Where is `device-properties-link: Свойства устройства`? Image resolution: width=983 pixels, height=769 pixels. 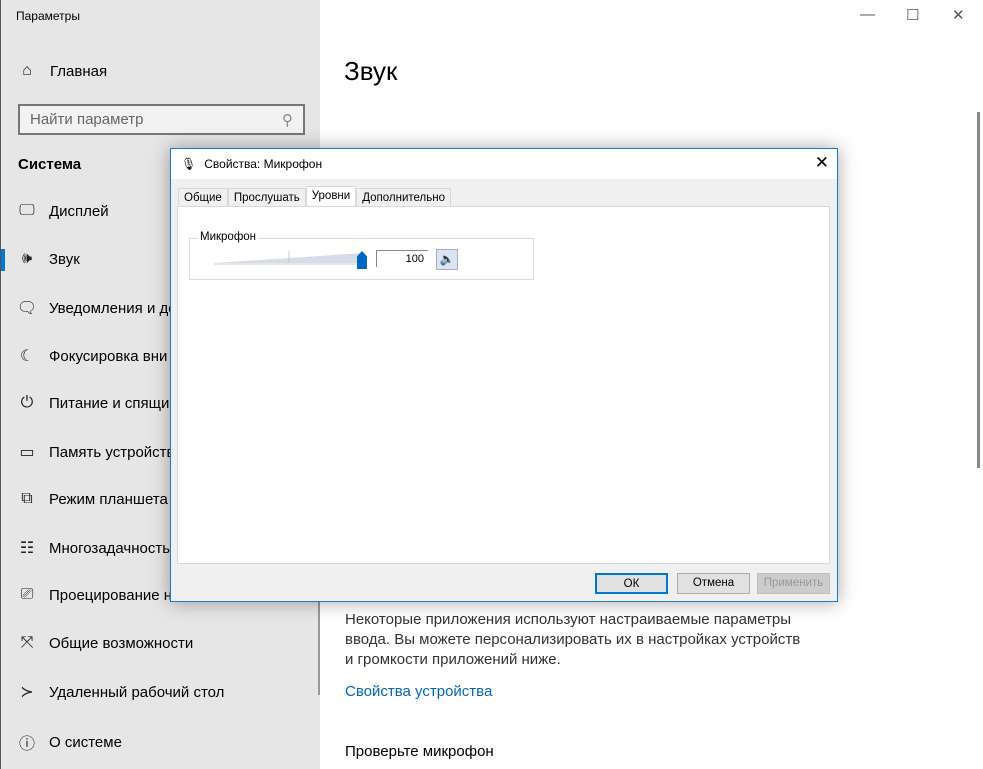
device-properties-link: Свойства устройства is located at coordinates (418, 691).